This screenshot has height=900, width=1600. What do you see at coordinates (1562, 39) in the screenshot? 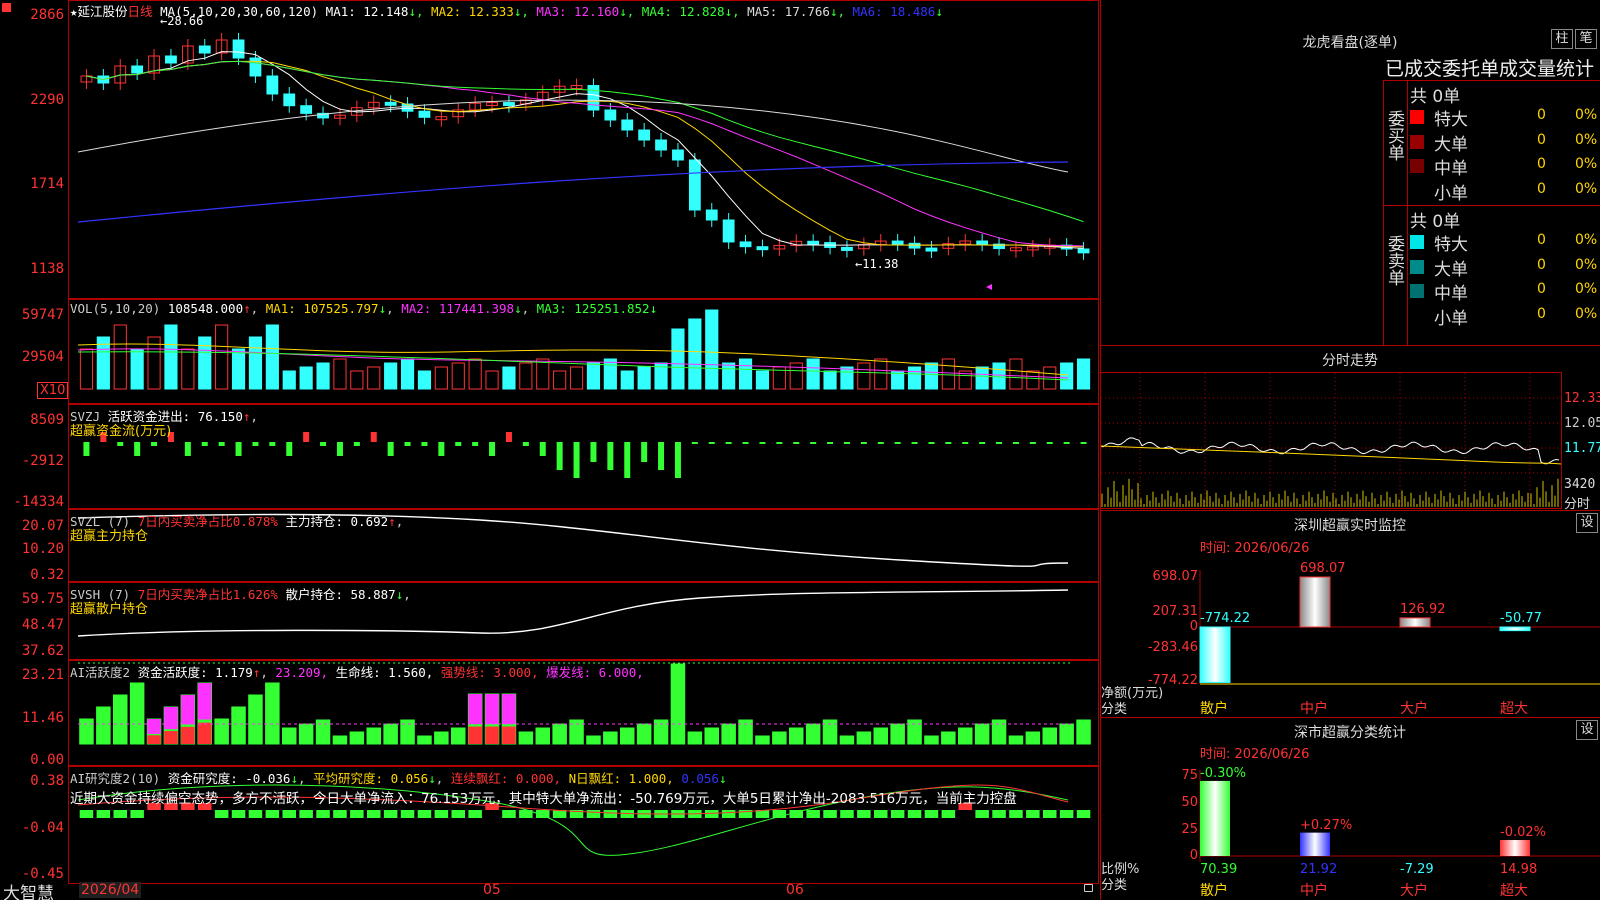
I see `bar-mode-button: 柱` at bounding box center [1562, 39].